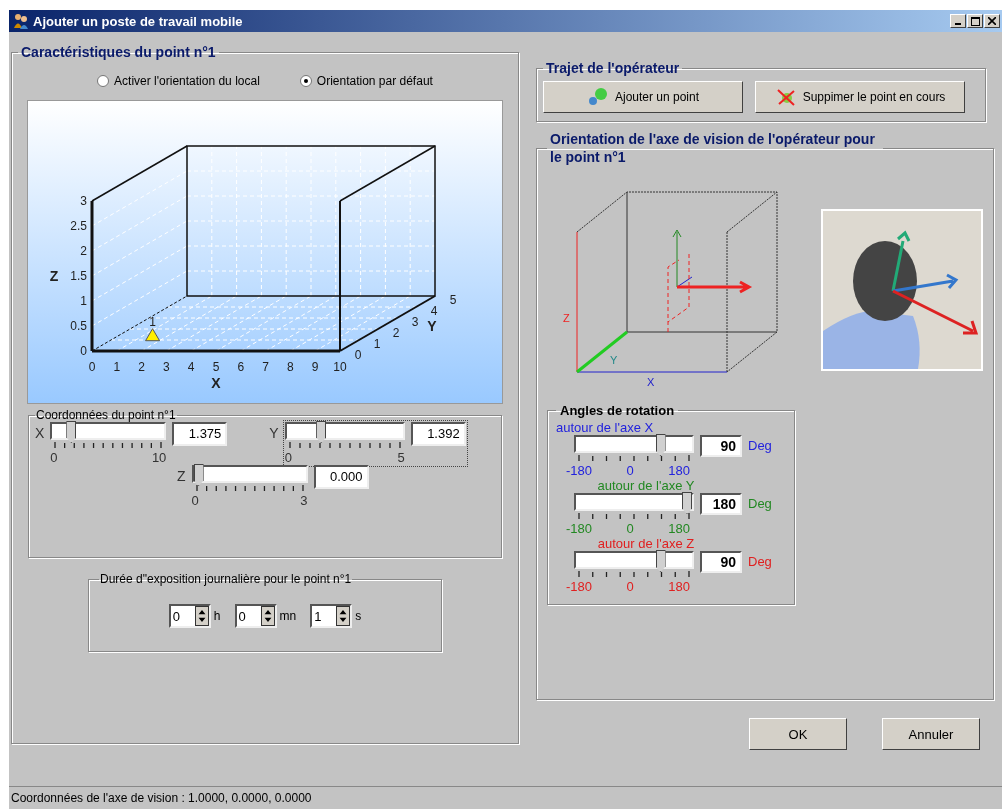 This screenshot has height=809, width=1002. What do you see at coordinates (288, 616) in the screenshot?
I see `unit-label: mn` at bounding box center [288, 616].